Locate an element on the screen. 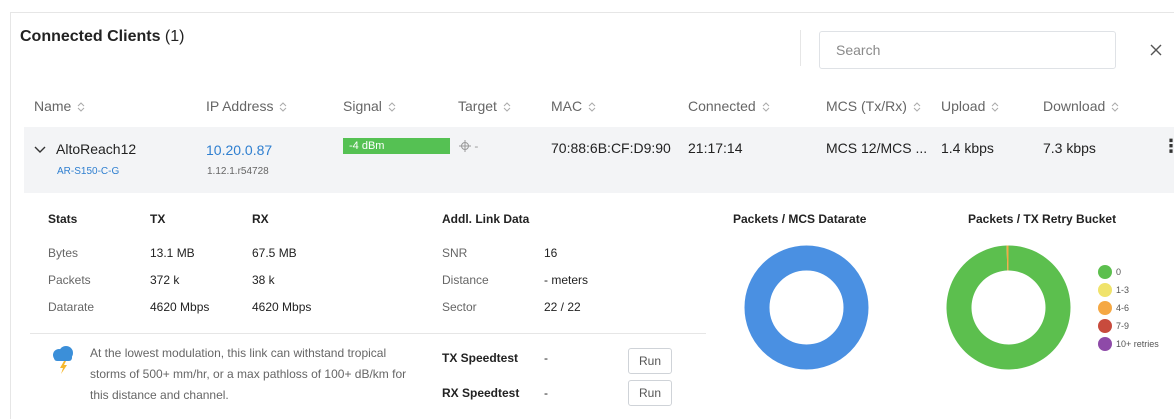  column-label: Download is located at coordinates (1074, 106).